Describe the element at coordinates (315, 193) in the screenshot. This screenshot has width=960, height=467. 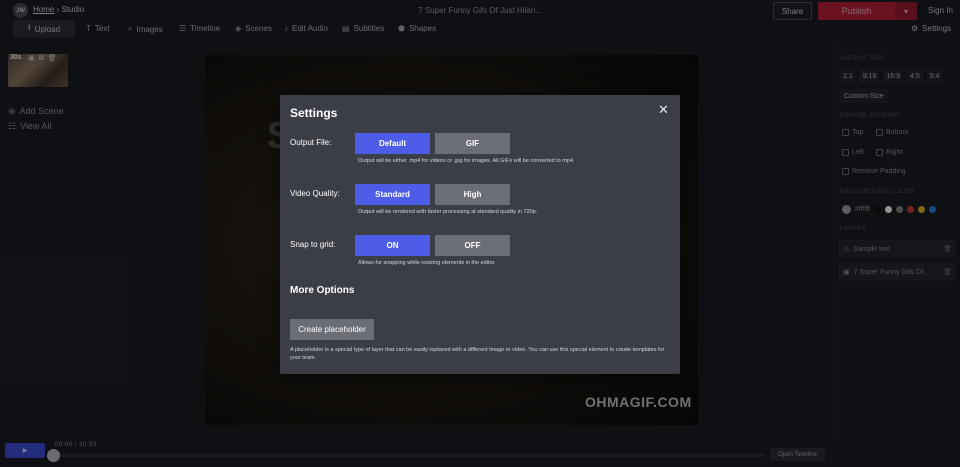
I see `video-quality-label: Video Quality:` at that location.